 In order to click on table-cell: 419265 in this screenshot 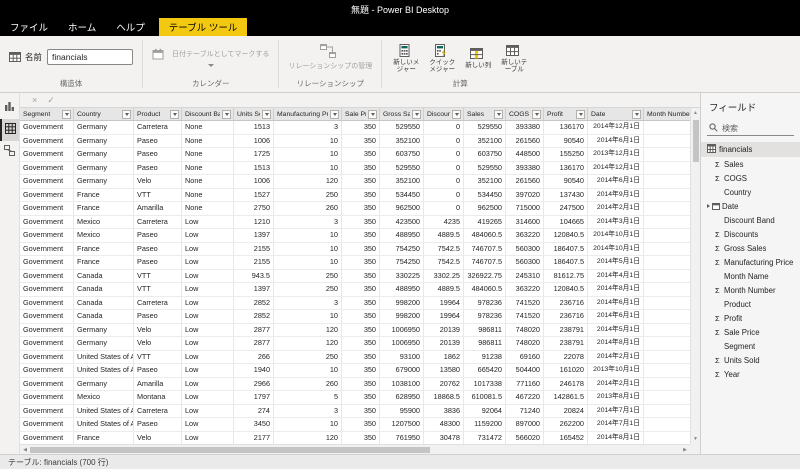, I will do `click(485, 221)`.